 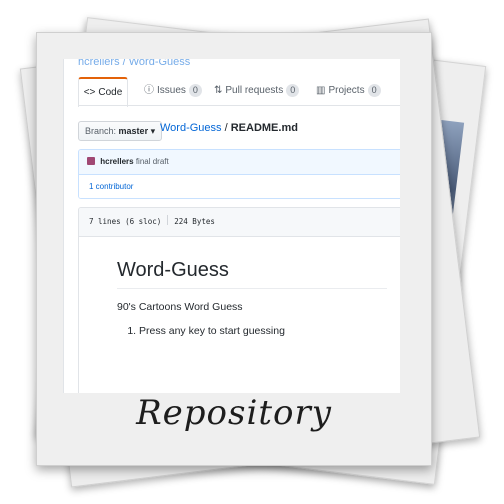 What do you see at coordinates (116, 161) in the screenshot?
I see `commit-author: hcrellers` at bounding box center [116, 161].